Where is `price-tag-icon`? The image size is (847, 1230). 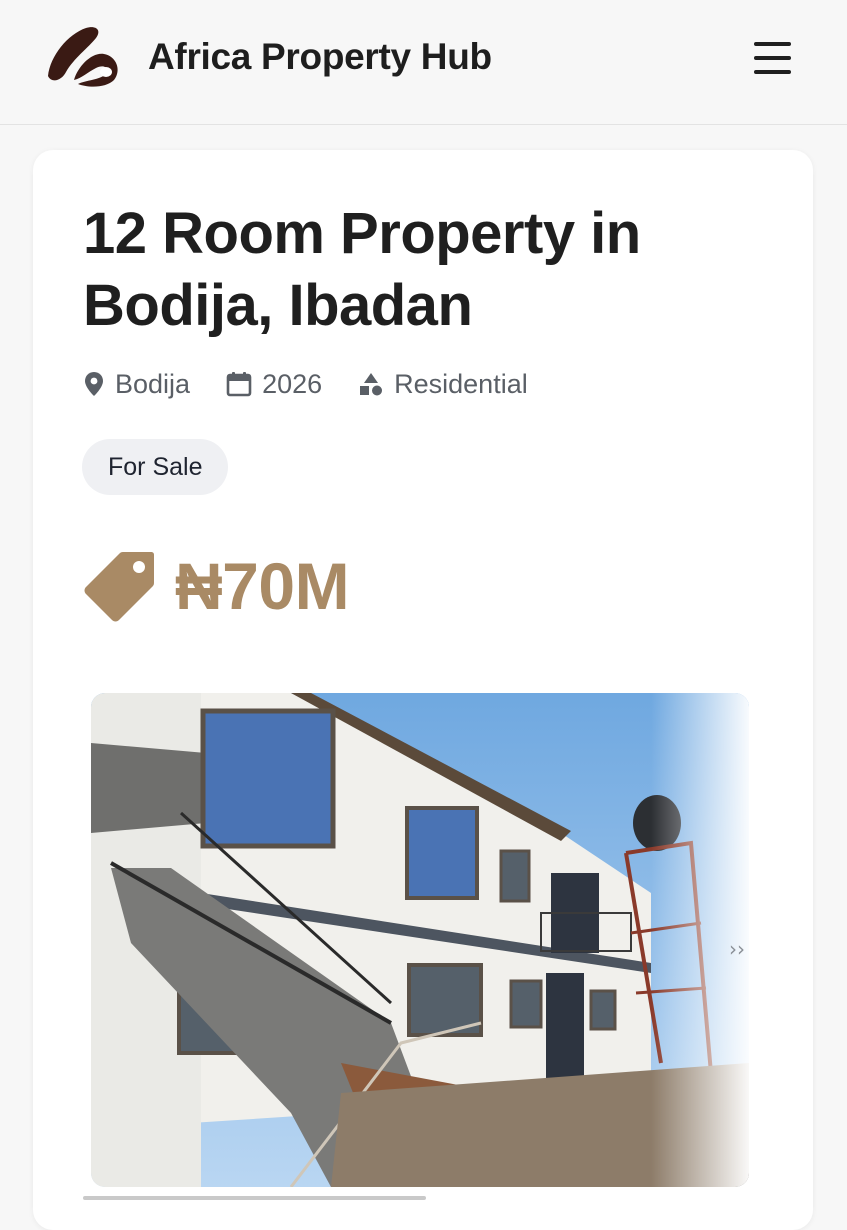 price-tag-icon is located at coordinates (119, 587).